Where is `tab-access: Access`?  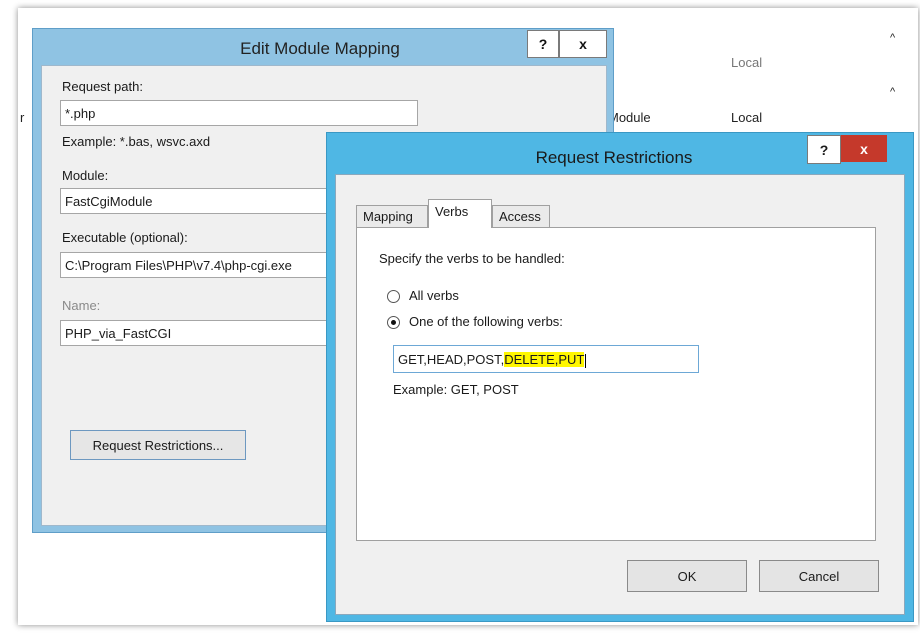
tab-access: Access is located at coordinates (521, 216).